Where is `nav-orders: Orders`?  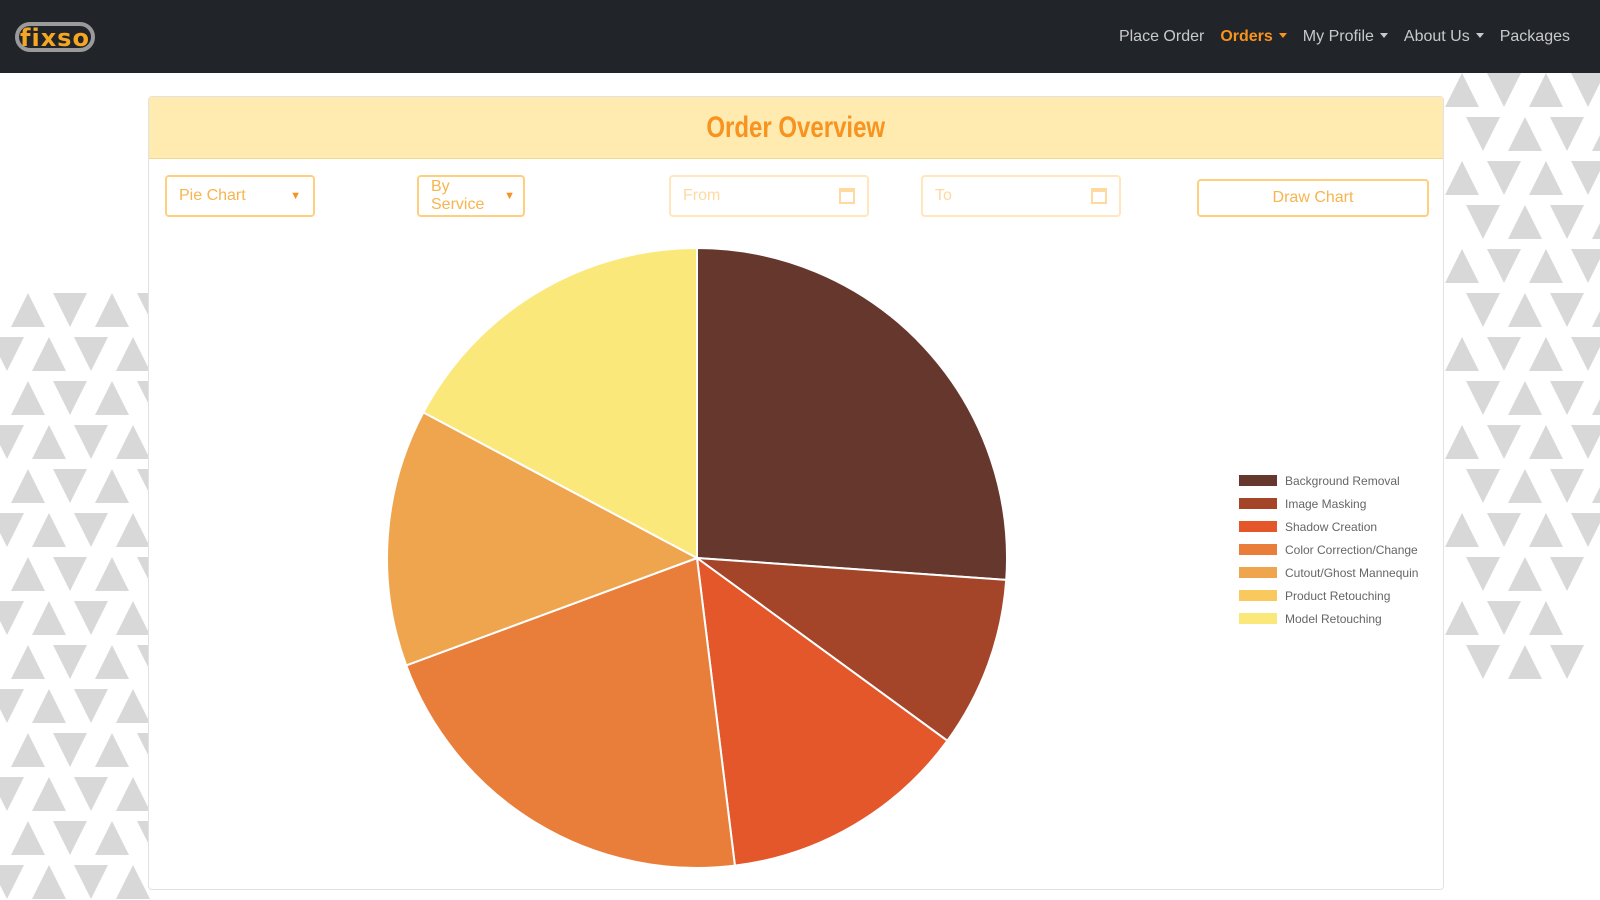 nav-orders: Orders is located at coordinates (1253, 37).